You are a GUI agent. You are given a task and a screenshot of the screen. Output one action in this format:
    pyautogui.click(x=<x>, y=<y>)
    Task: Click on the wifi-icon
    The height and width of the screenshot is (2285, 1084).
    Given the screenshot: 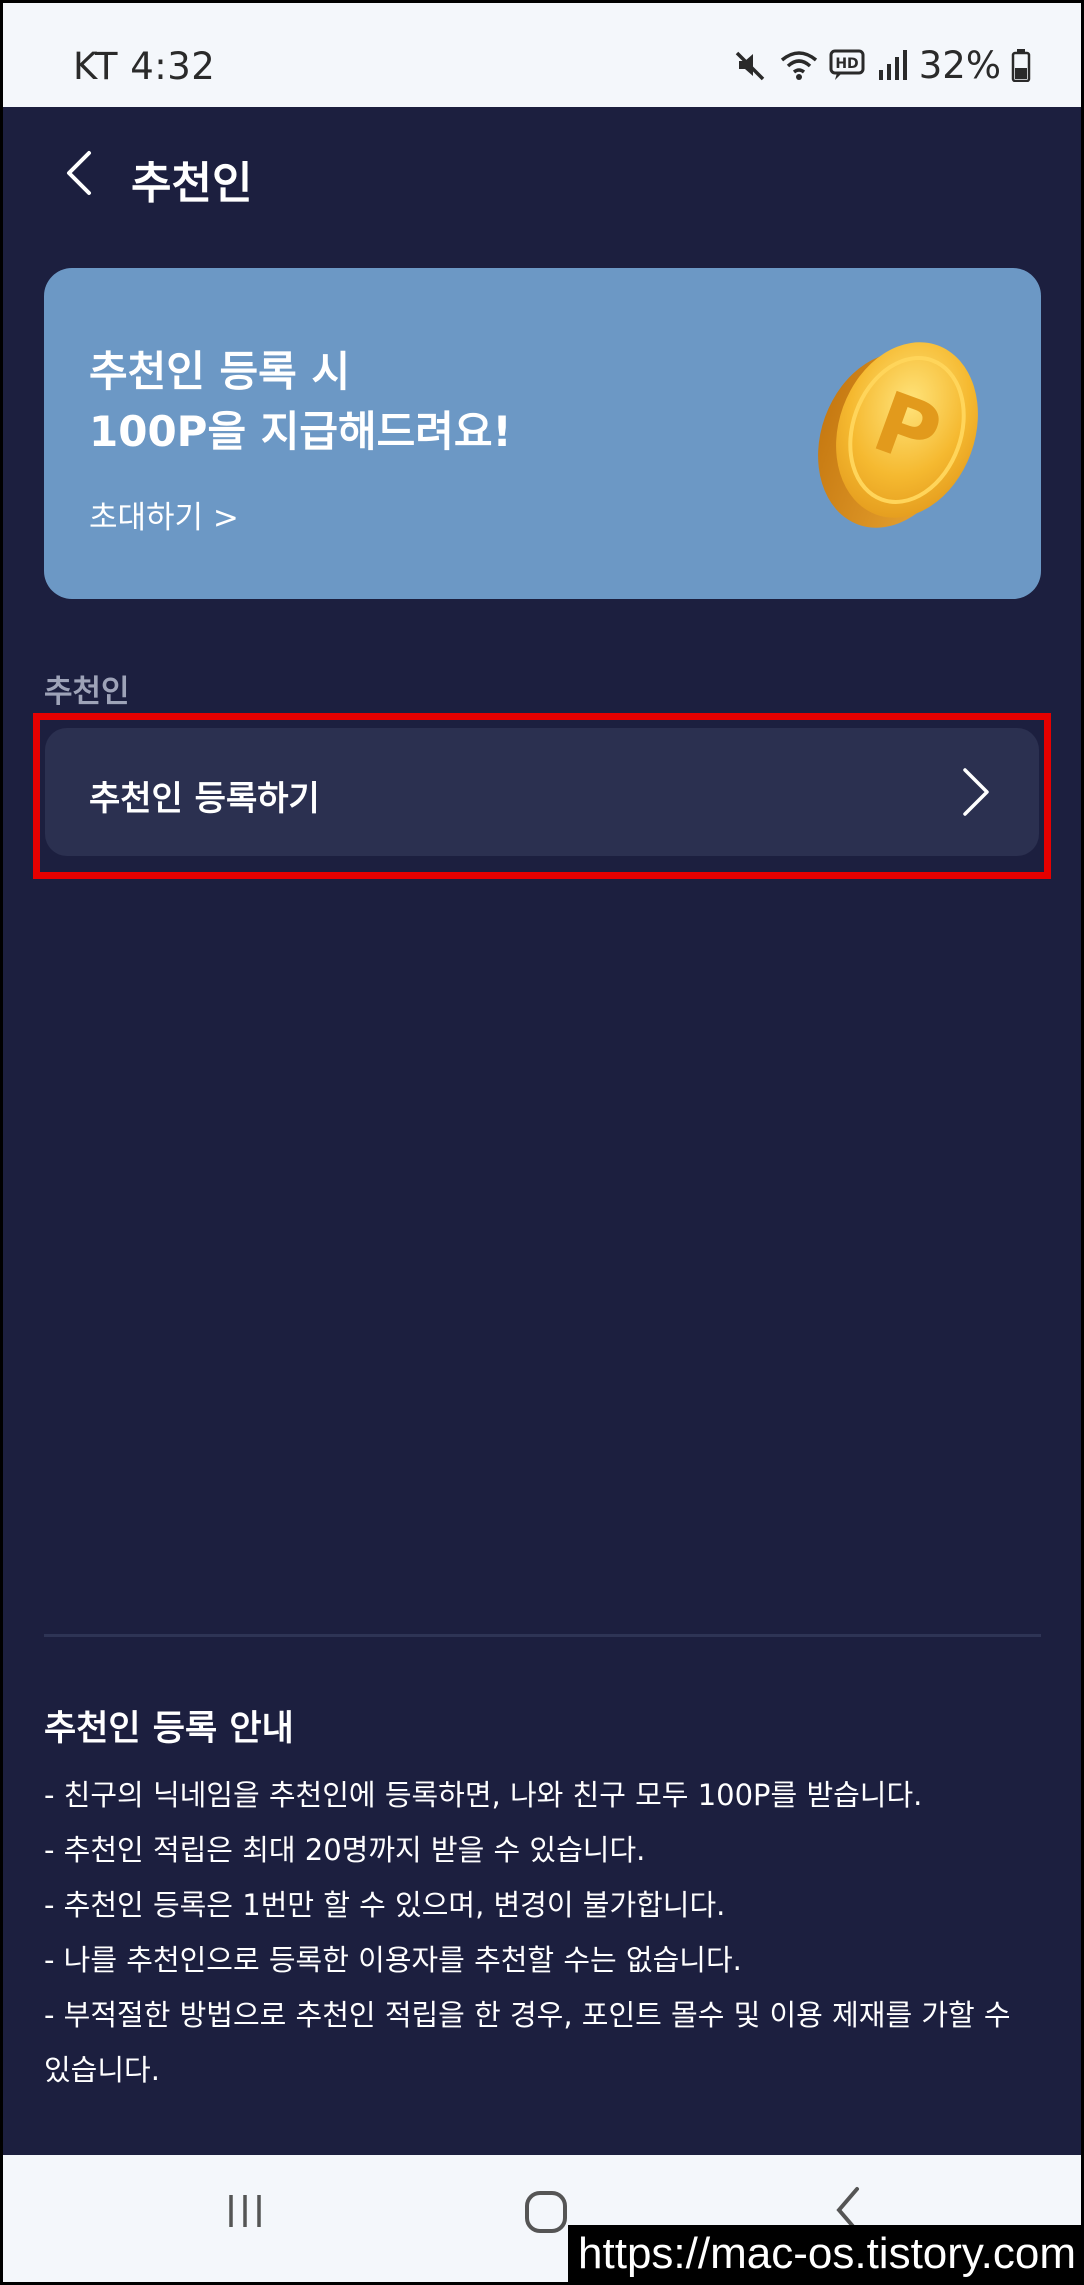 What is the action you would take?
    pyautogui.click(x=798, y=65)
    